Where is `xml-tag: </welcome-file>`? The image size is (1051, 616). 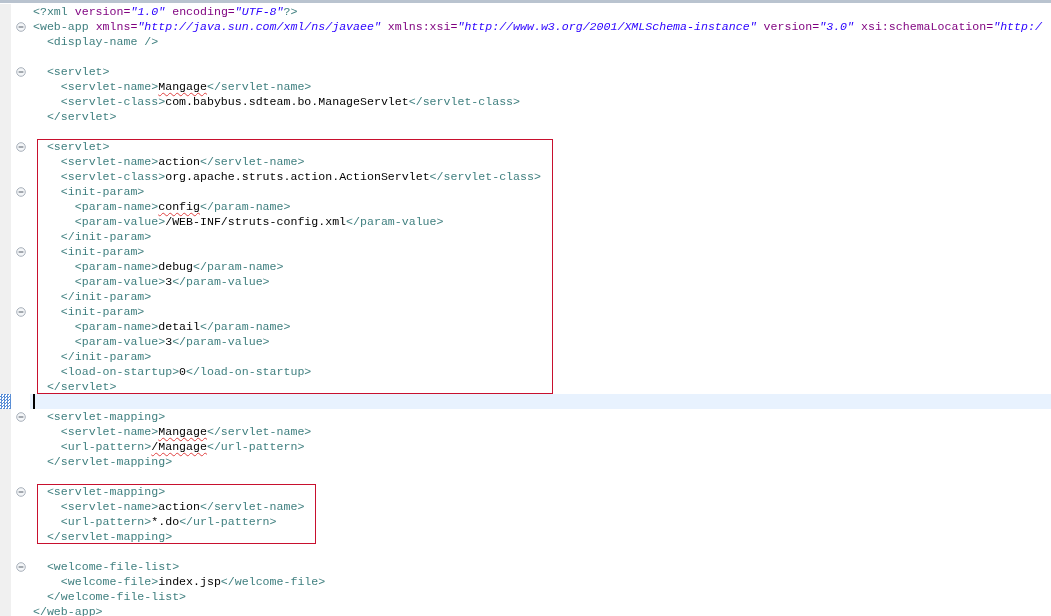
xml-tag: </welcome-file> is located at coordinates (273, 581).